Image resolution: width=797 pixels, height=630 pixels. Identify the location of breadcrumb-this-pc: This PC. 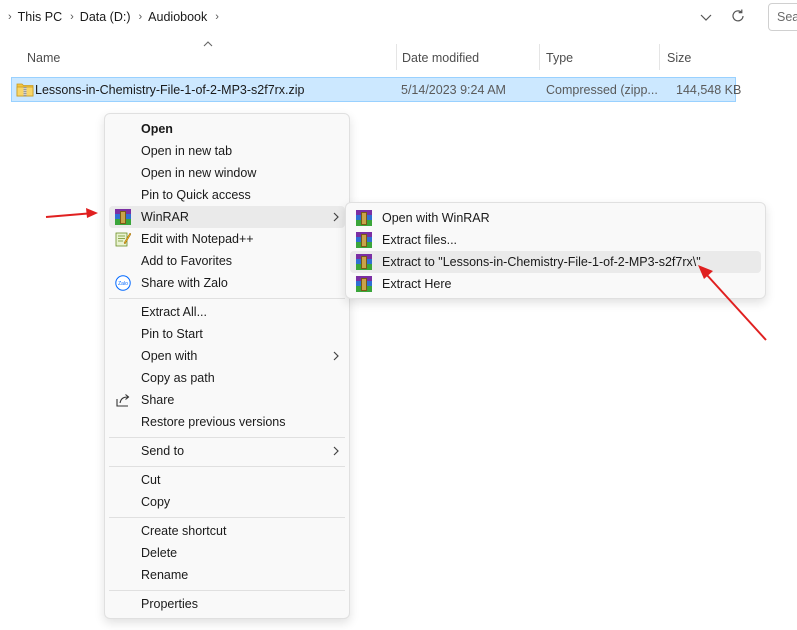
(40, 17).